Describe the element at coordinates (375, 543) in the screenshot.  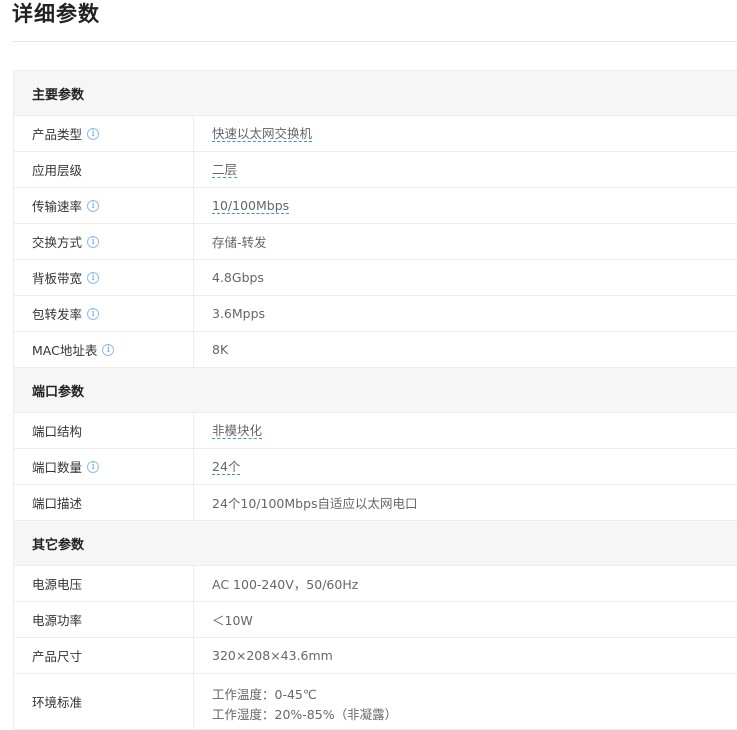
I see `section-header: 其它参数` at that location.